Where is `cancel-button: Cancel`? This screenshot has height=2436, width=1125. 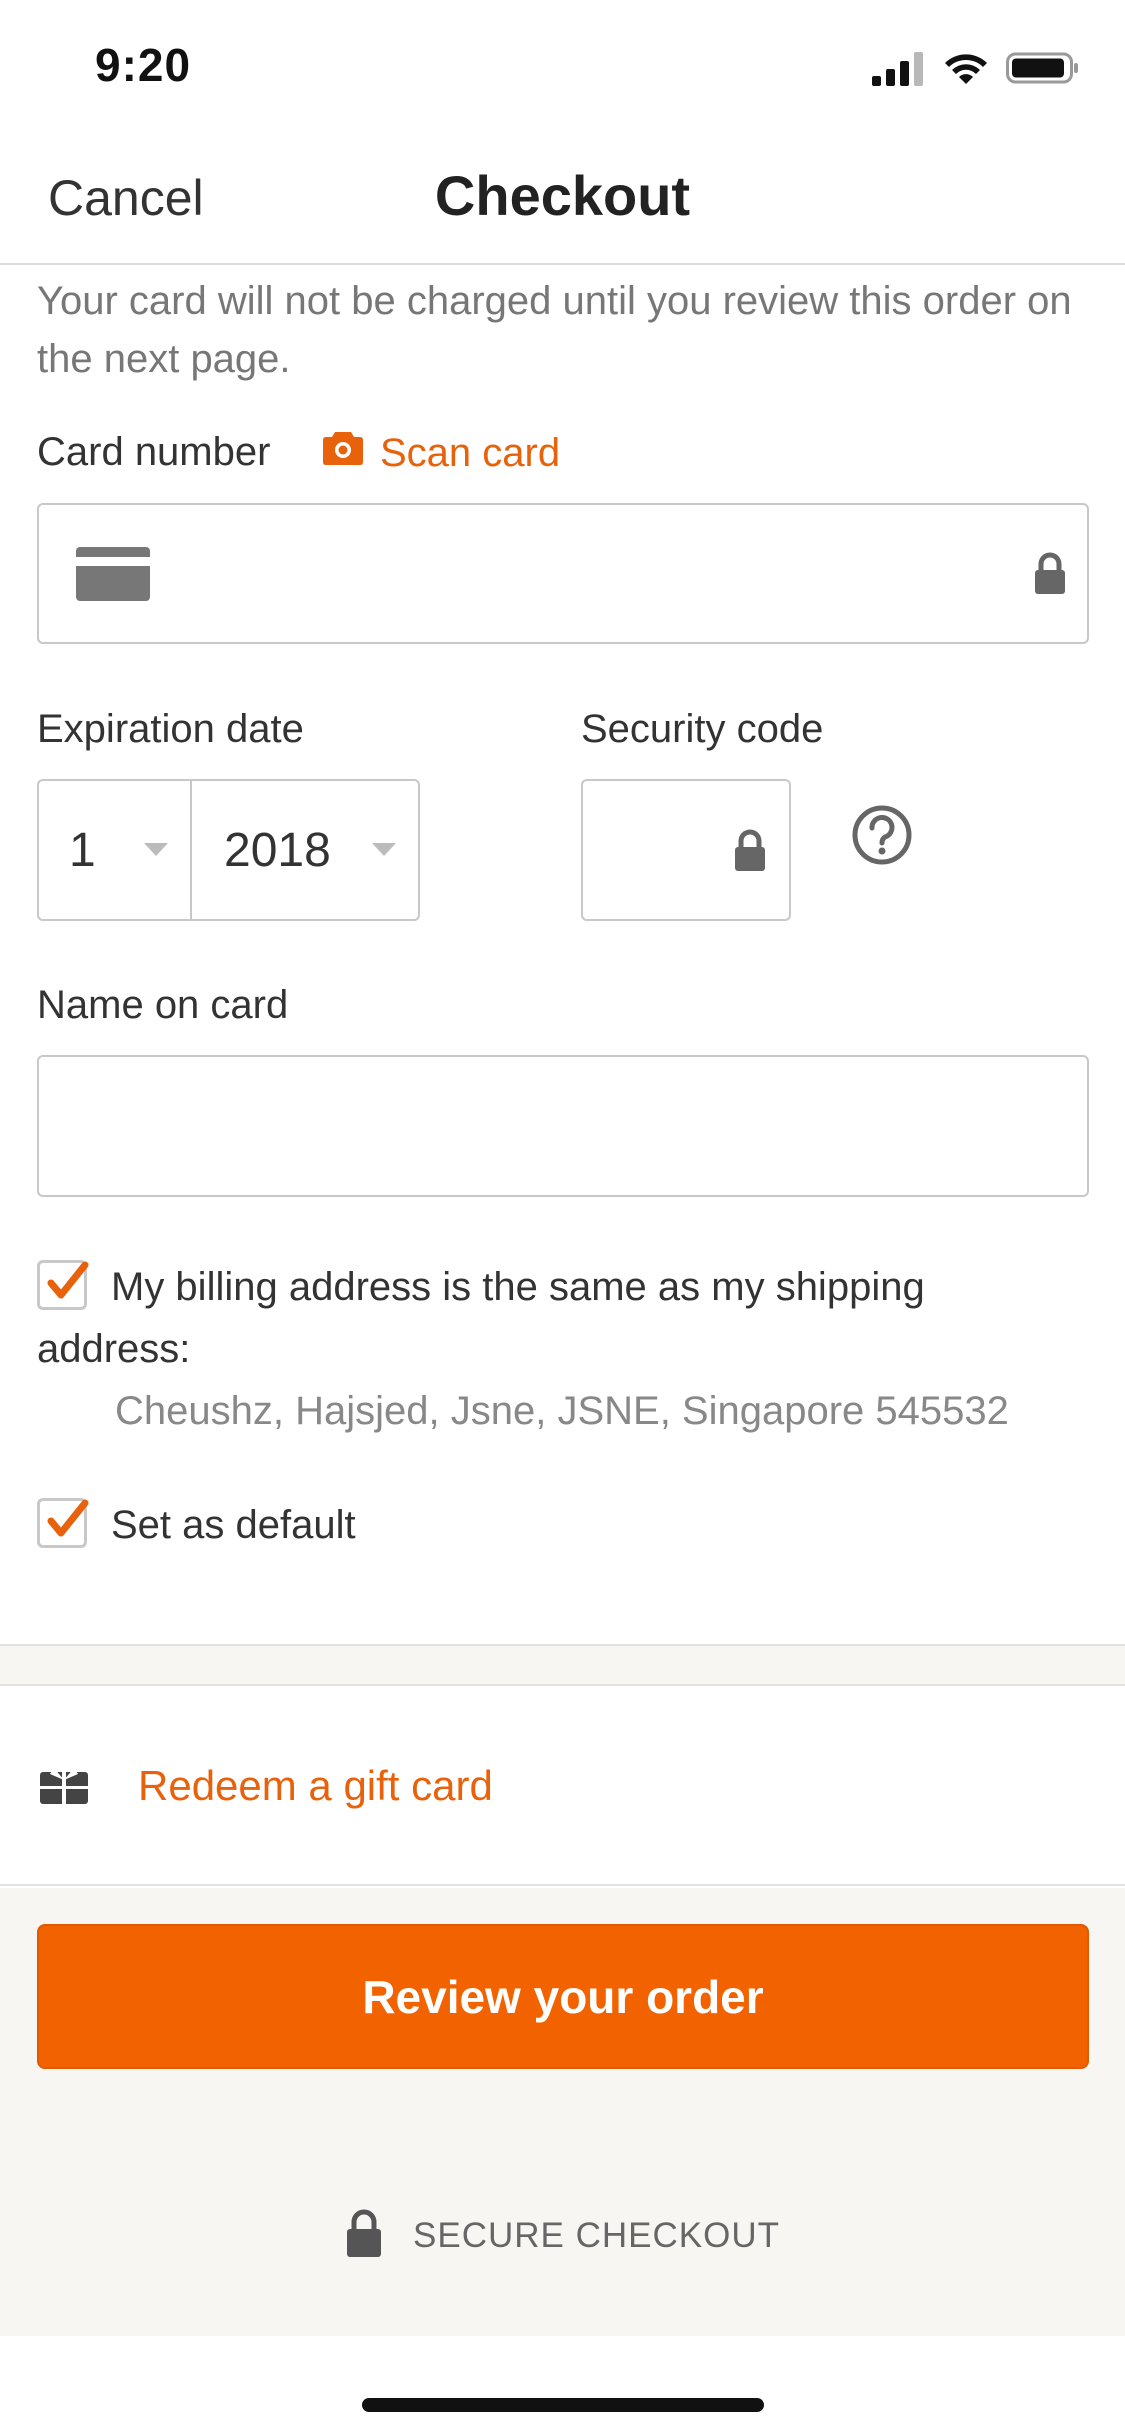
cancel-button: Cancel is located at coordinates (126, 198).